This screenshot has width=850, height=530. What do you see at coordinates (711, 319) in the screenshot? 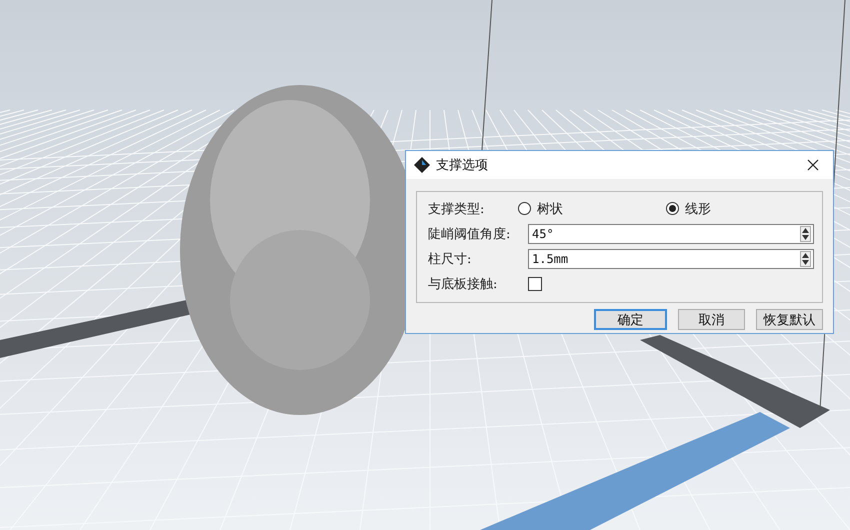
I see `dialog-button: 取消` at bounding box center [711, 319].